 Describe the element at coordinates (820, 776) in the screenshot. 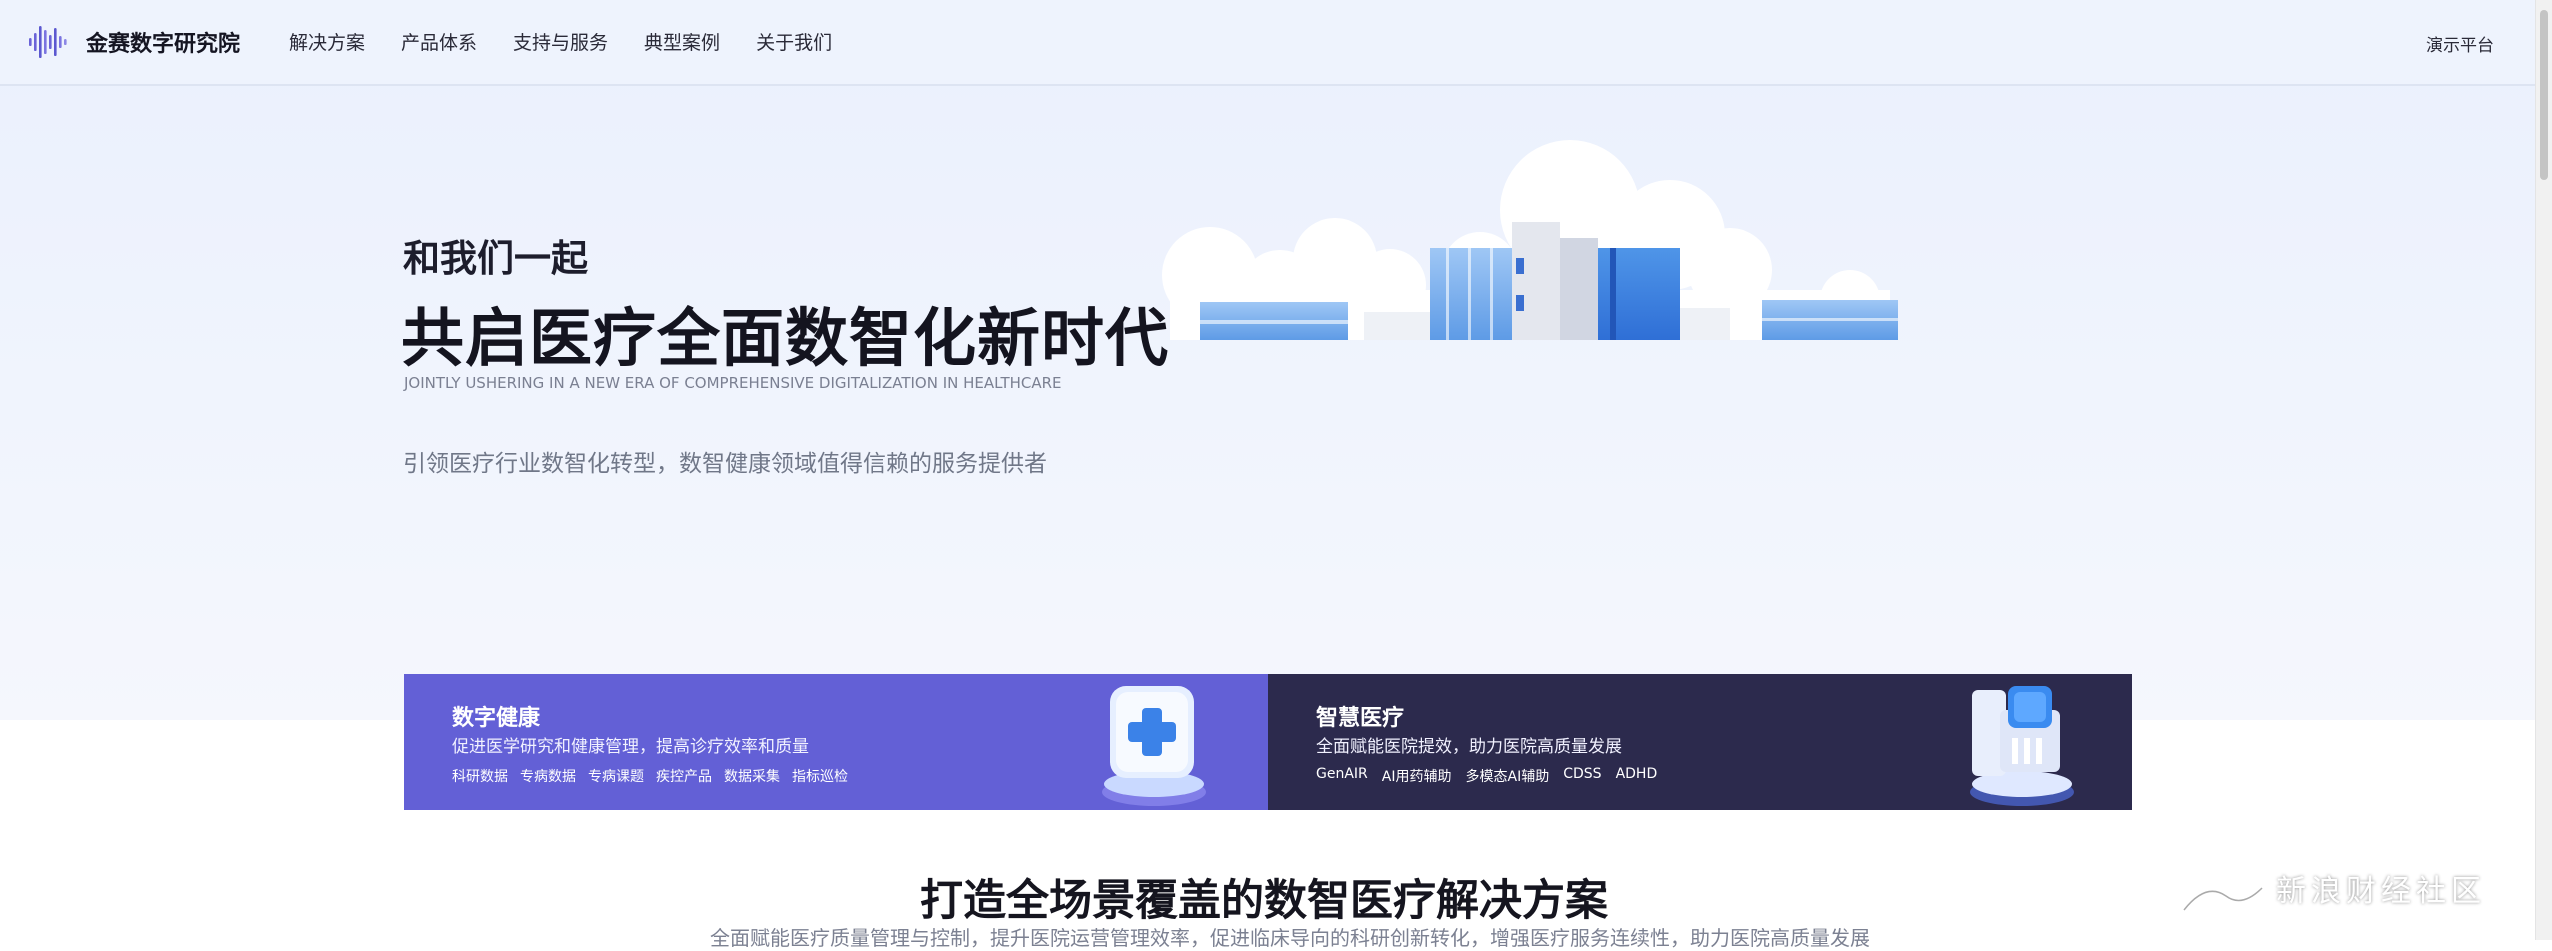

I see `tag-indicator-inspection: 指标巡检` at that location.